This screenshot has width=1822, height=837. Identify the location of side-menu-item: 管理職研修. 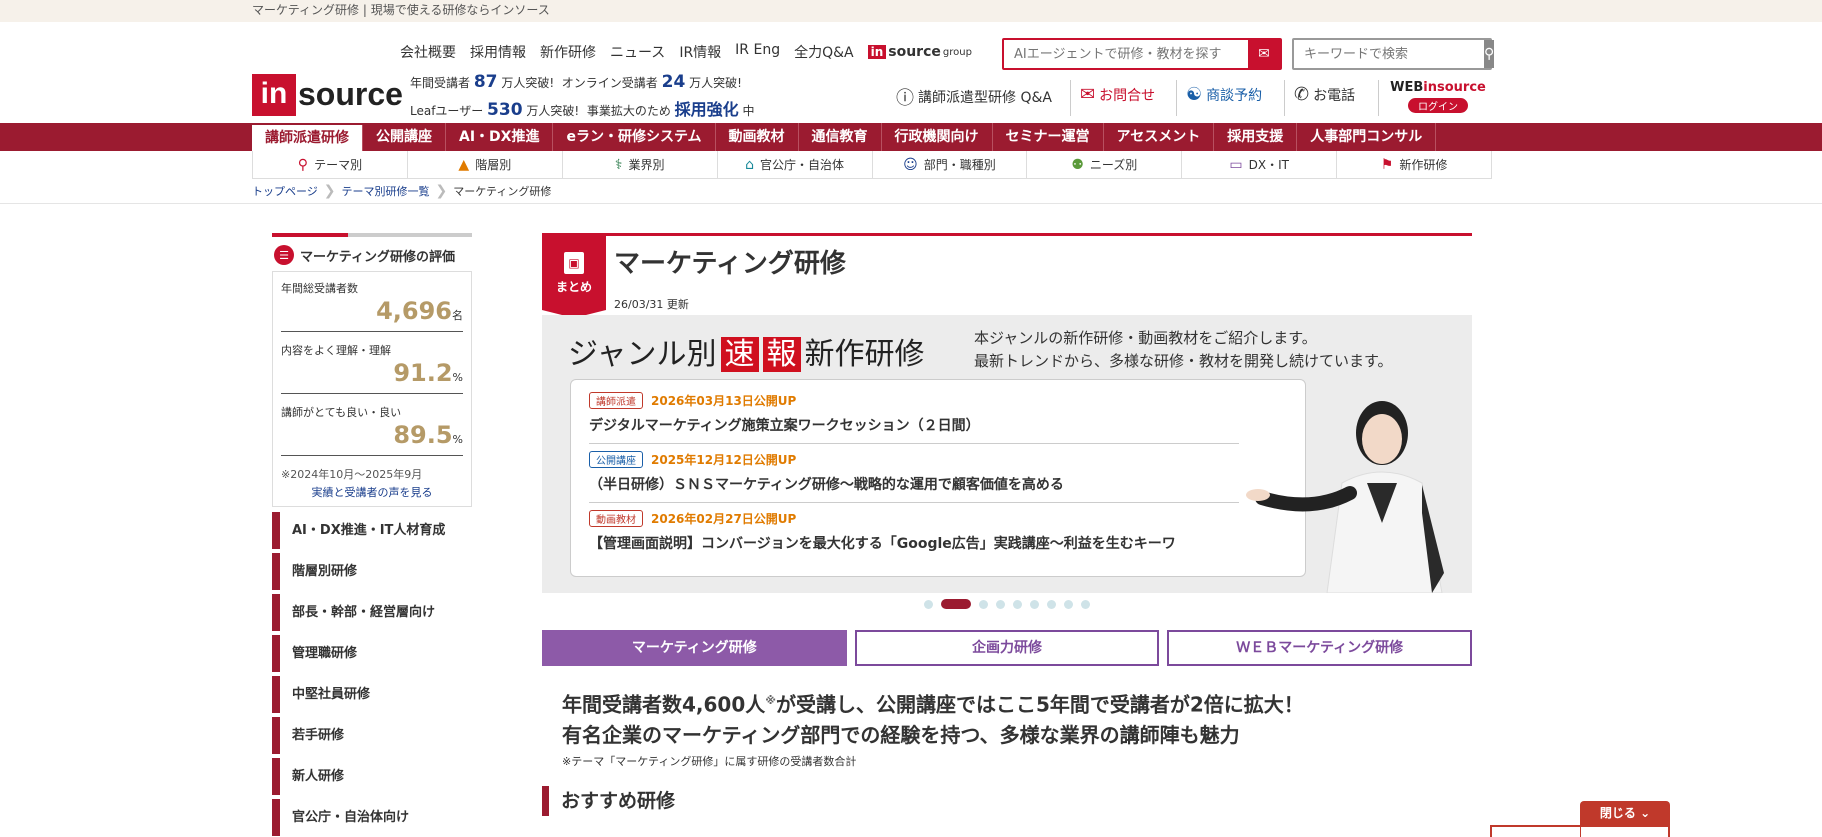
(372, 653).